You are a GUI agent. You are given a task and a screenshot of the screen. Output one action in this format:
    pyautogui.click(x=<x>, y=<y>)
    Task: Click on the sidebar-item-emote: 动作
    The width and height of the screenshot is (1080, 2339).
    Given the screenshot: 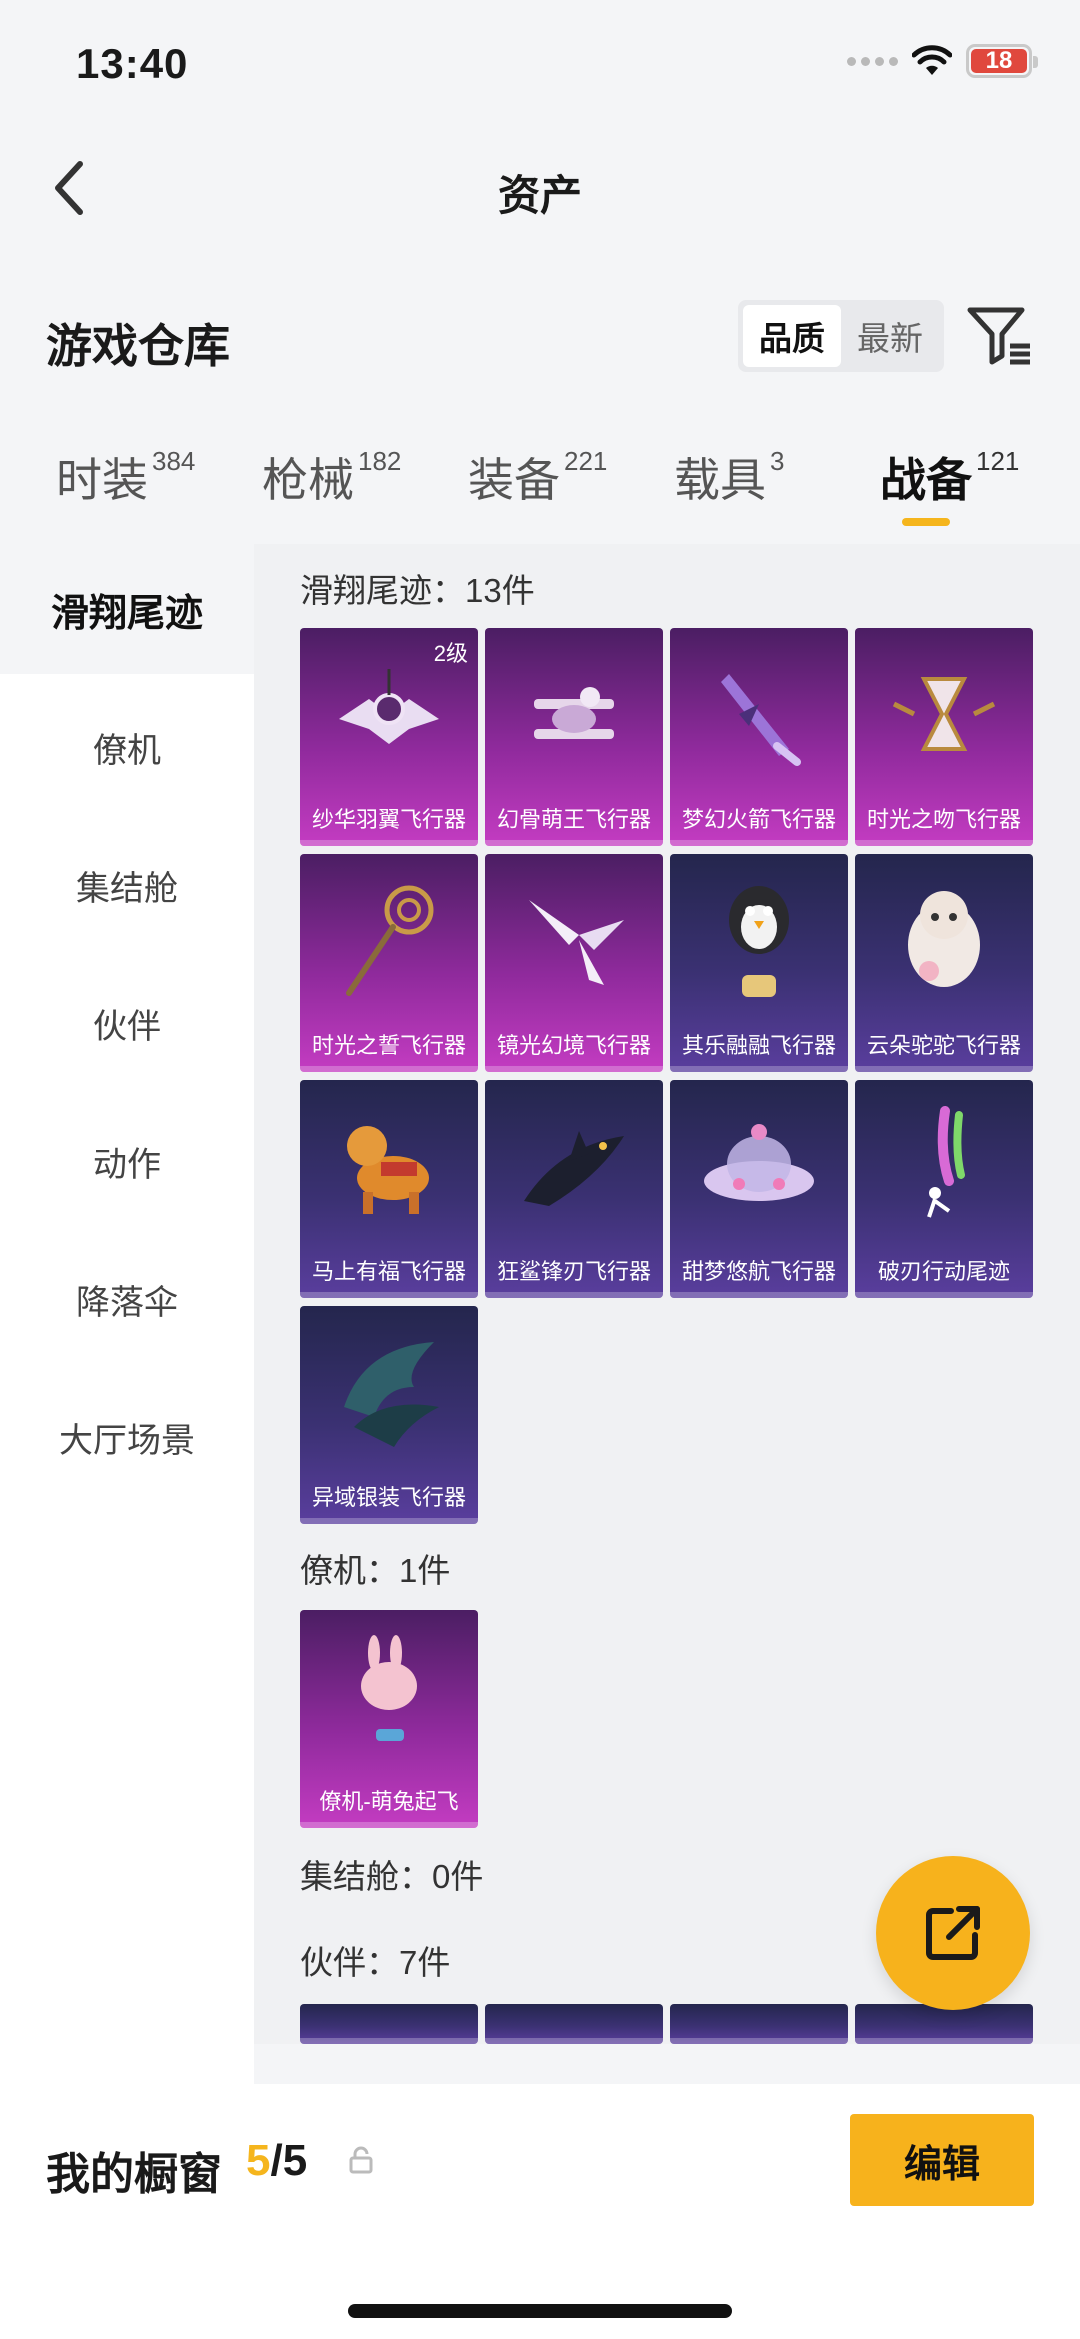 What is the action you would take?
    pyautogui.click(x=127, y=1161)
    